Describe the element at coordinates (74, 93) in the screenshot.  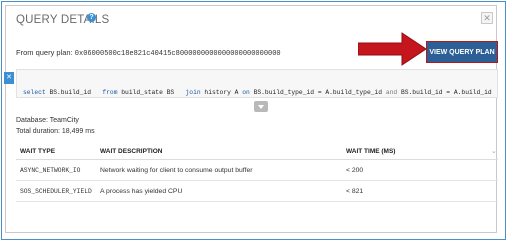
I see `sql-token: BS.build_id` at that location.